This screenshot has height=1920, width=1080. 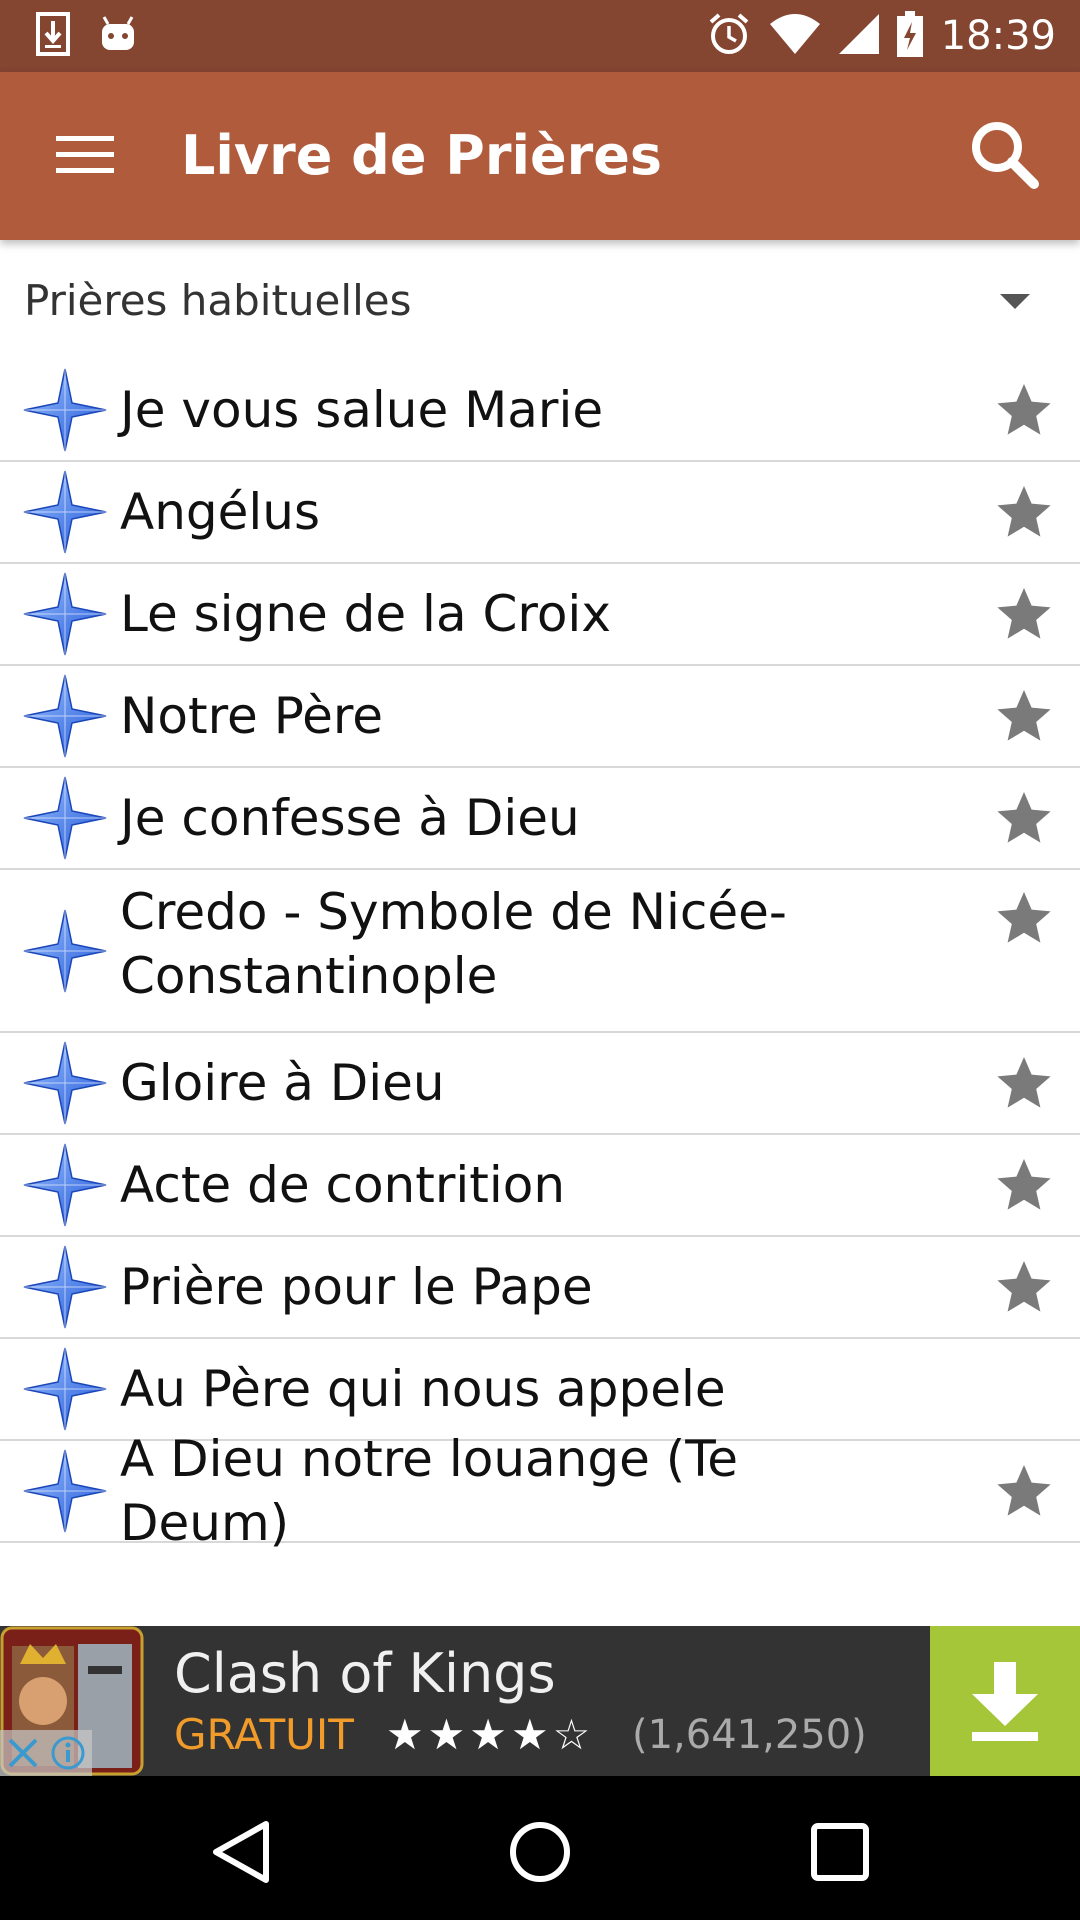 What do you see at coordinates (220, 512) in the screenshot?
I see `prayer-title: Angélus` at bounding box center [220, 512].